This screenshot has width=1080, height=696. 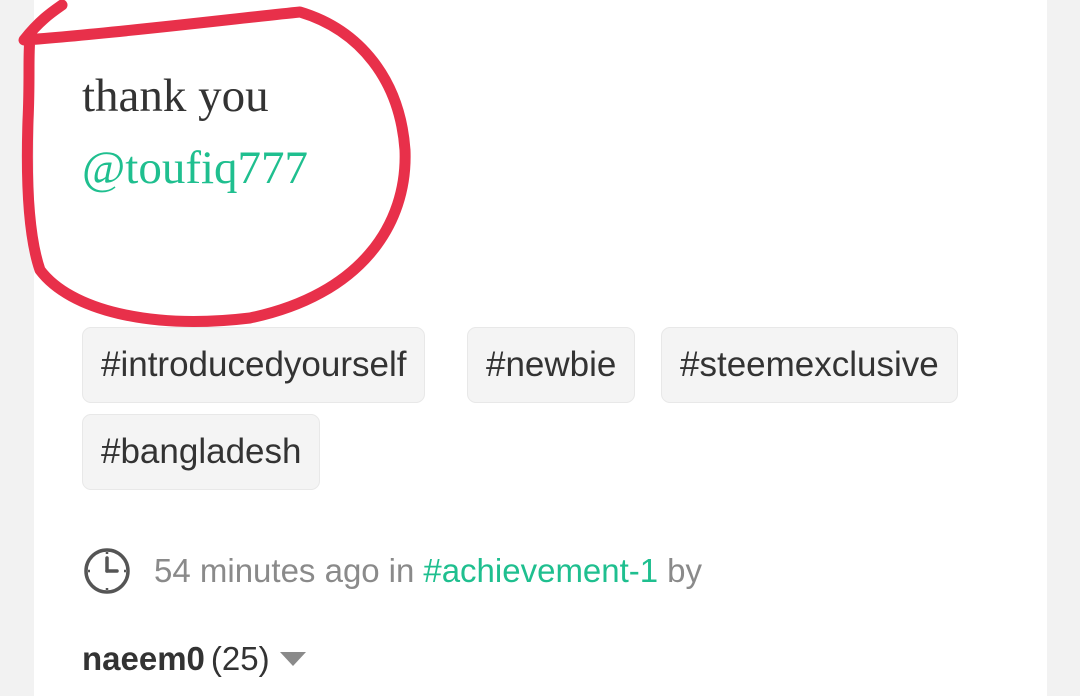 I want to click on author-name-link: naeem0, so click(x=143, y=659).